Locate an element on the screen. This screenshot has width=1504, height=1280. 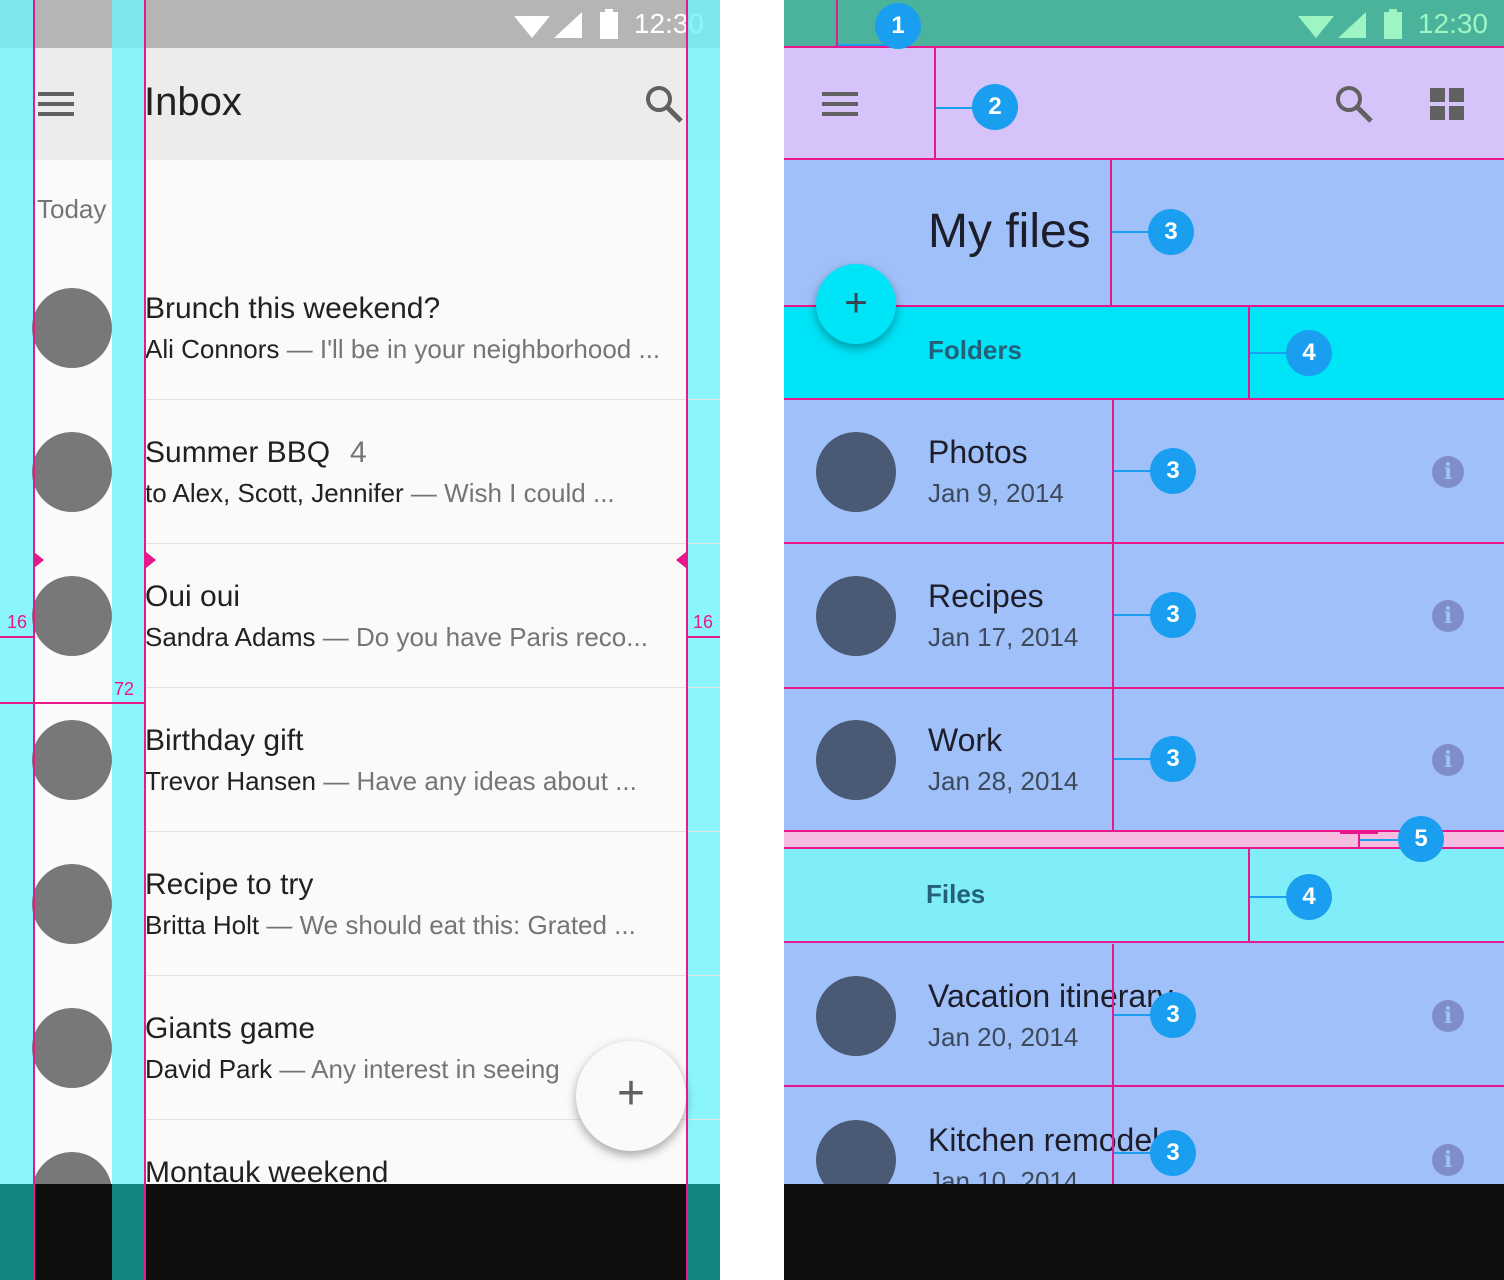
message-sender: David Park is located at coordinates (209, 1069).